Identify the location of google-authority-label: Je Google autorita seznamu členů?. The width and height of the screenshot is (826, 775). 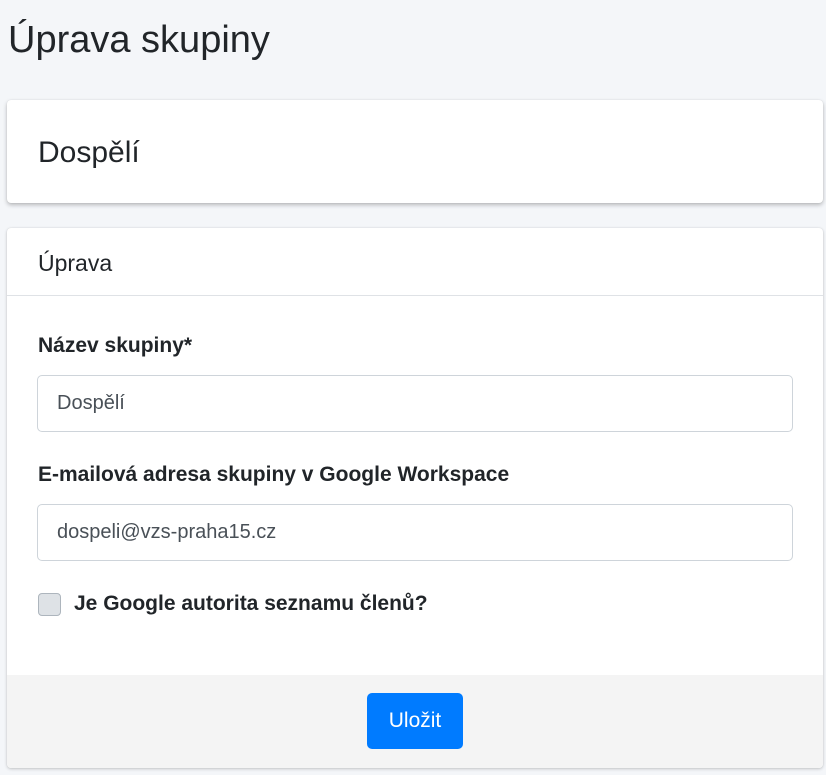
(251, 603).